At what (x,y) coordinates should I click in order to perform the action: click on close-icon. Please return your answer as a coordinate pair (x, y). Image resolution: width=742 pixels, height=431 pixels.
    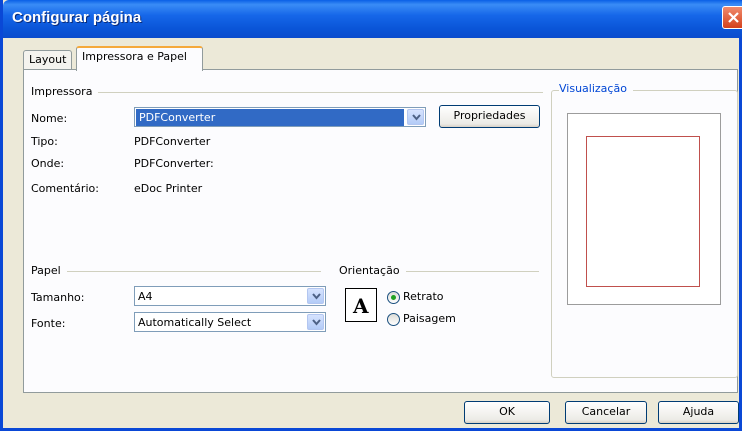
    Looking at the image, I should click on (733, 17).